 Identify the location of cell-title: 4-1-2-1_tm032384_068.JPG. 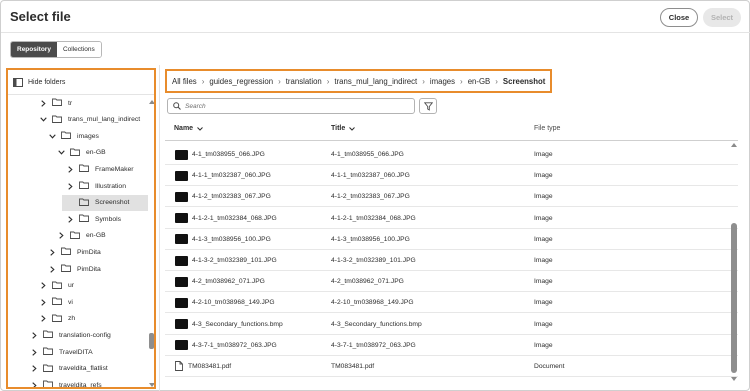
(373, 218).